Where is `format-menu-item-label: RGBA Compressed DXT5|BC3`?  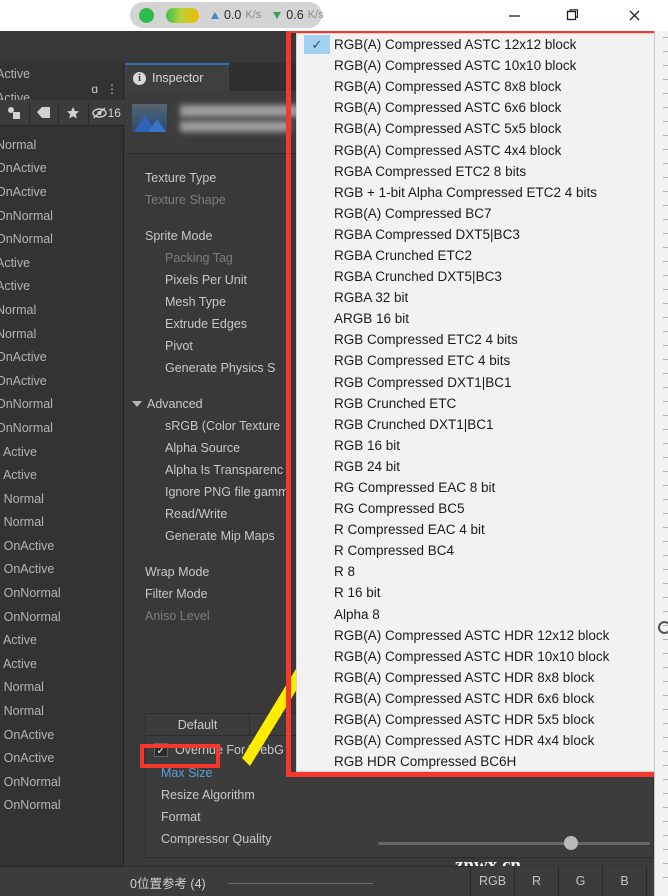 format-menu-item-label: RGBA Compressed DXT5|BC3 is located at coordinates (427, 234).